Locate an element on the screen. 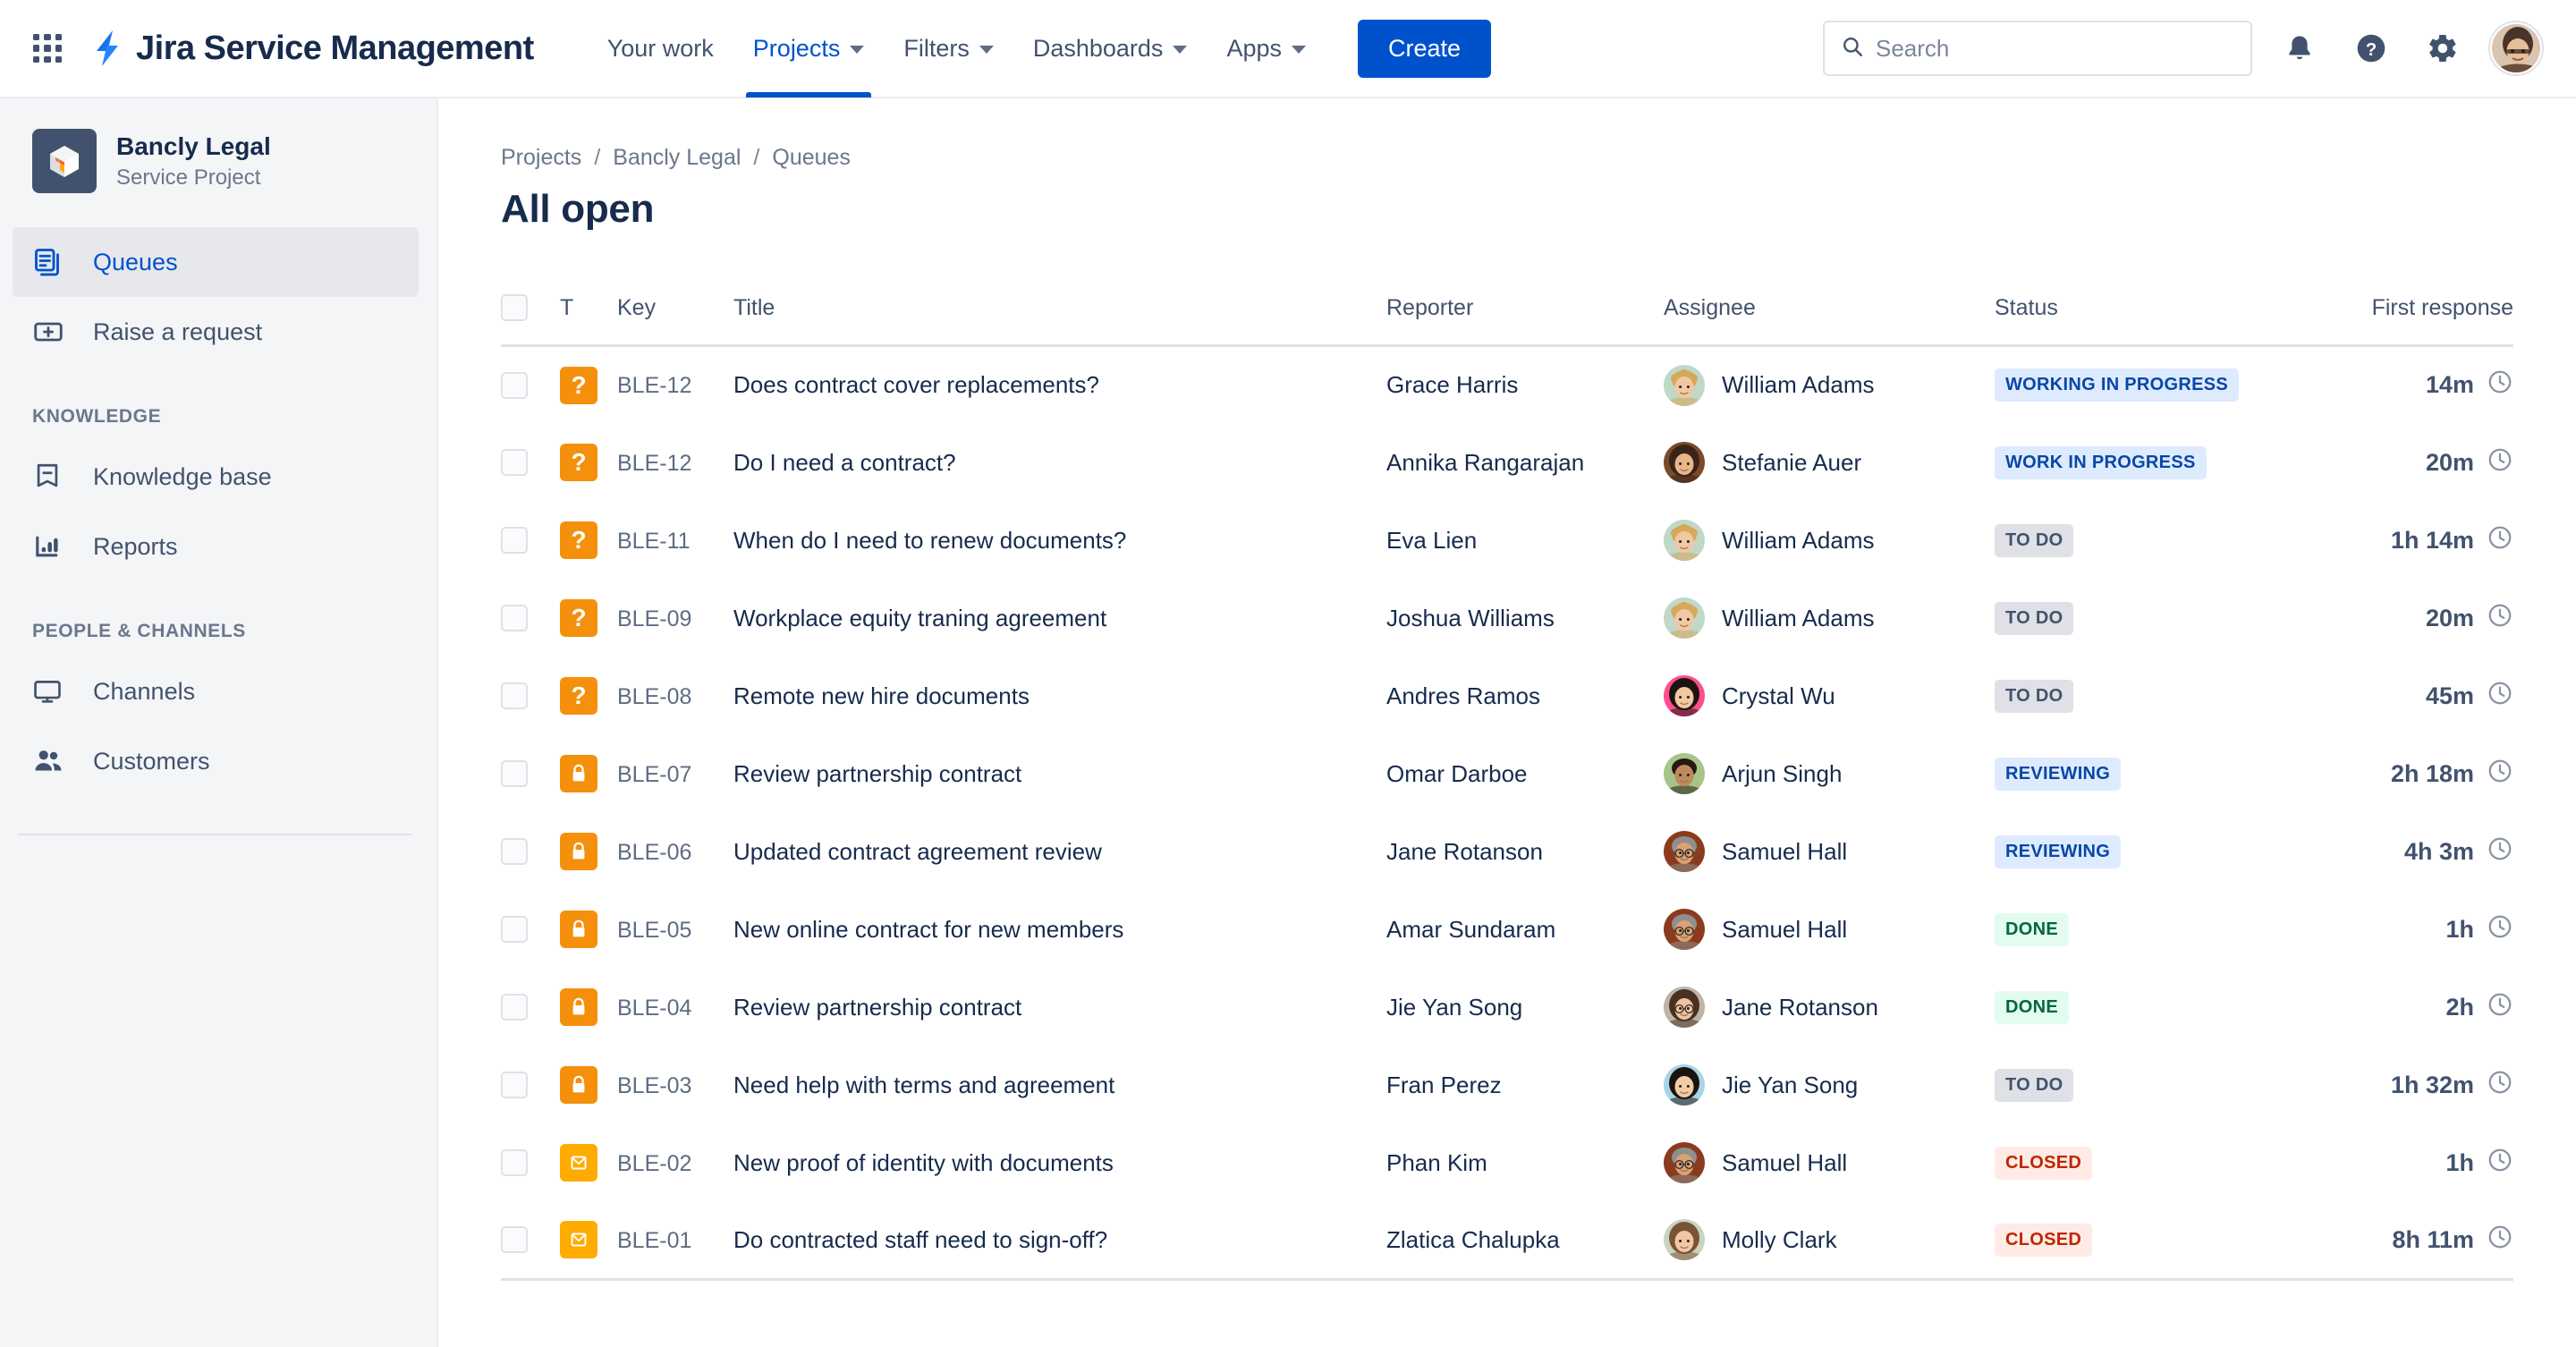 The height and width of the screenshot is (1347, 2576). issue-title-link: Need help with terms and agreement is located at coordinates (923, 1085).